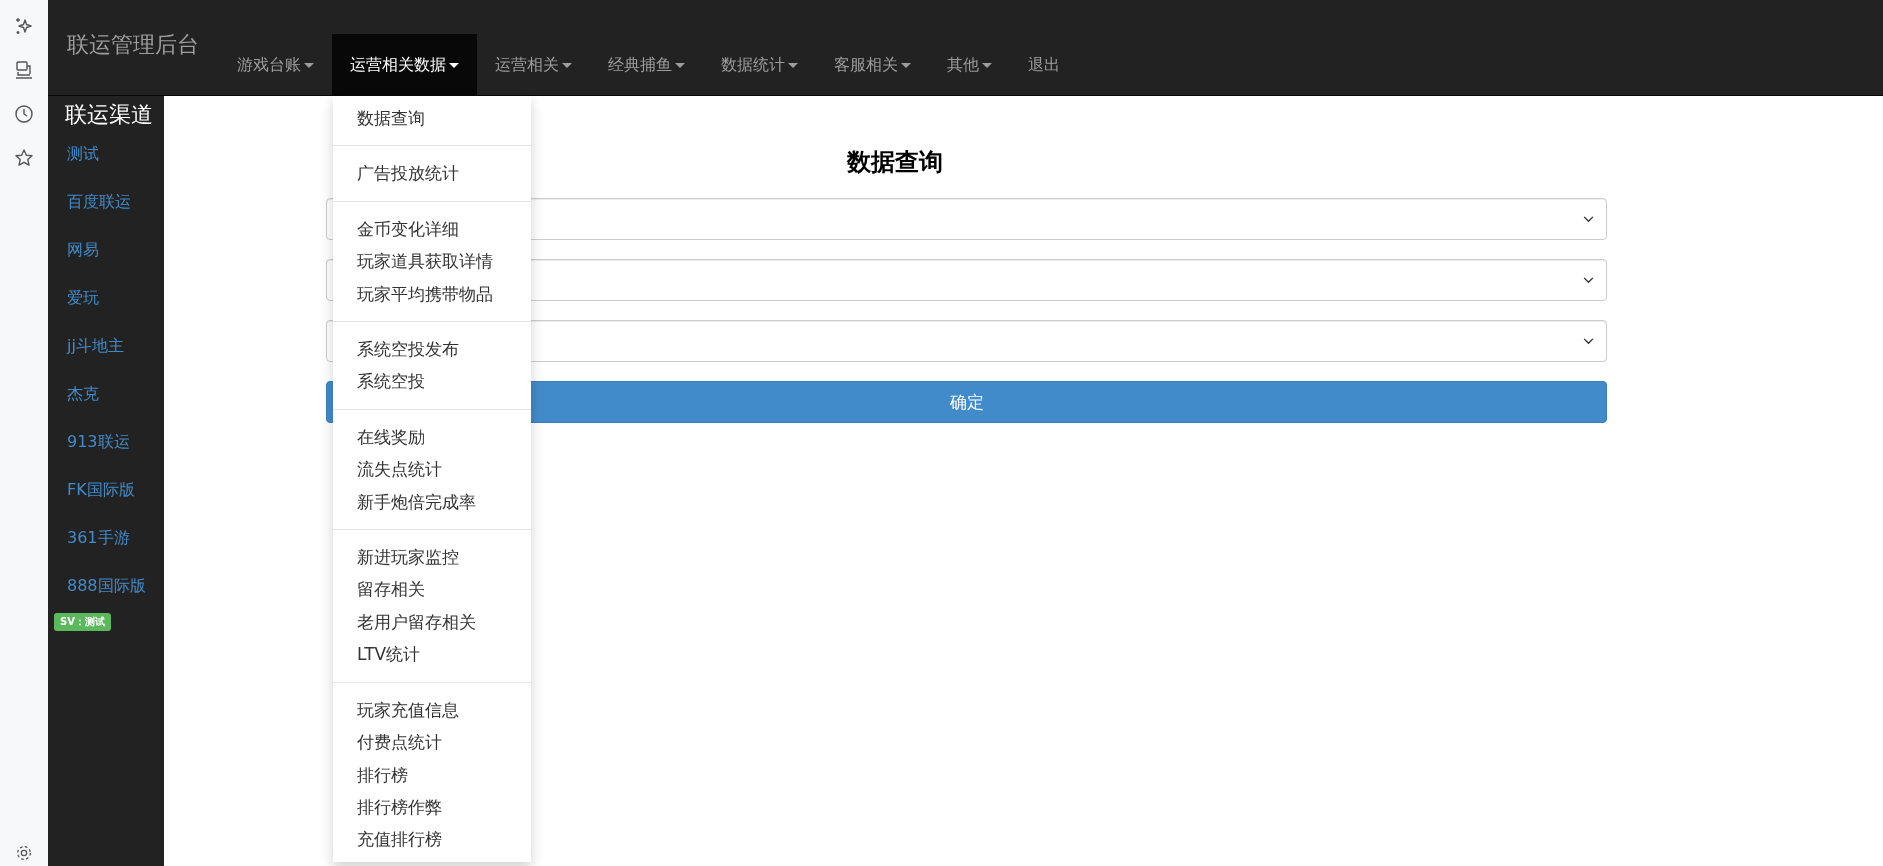 The height and width of the screenshot is (866, 1883). What do you see at coordinates (432, 118) in the screenshot?
I see `dropdown-item: 数据查询` at bounding box center [432, 118].